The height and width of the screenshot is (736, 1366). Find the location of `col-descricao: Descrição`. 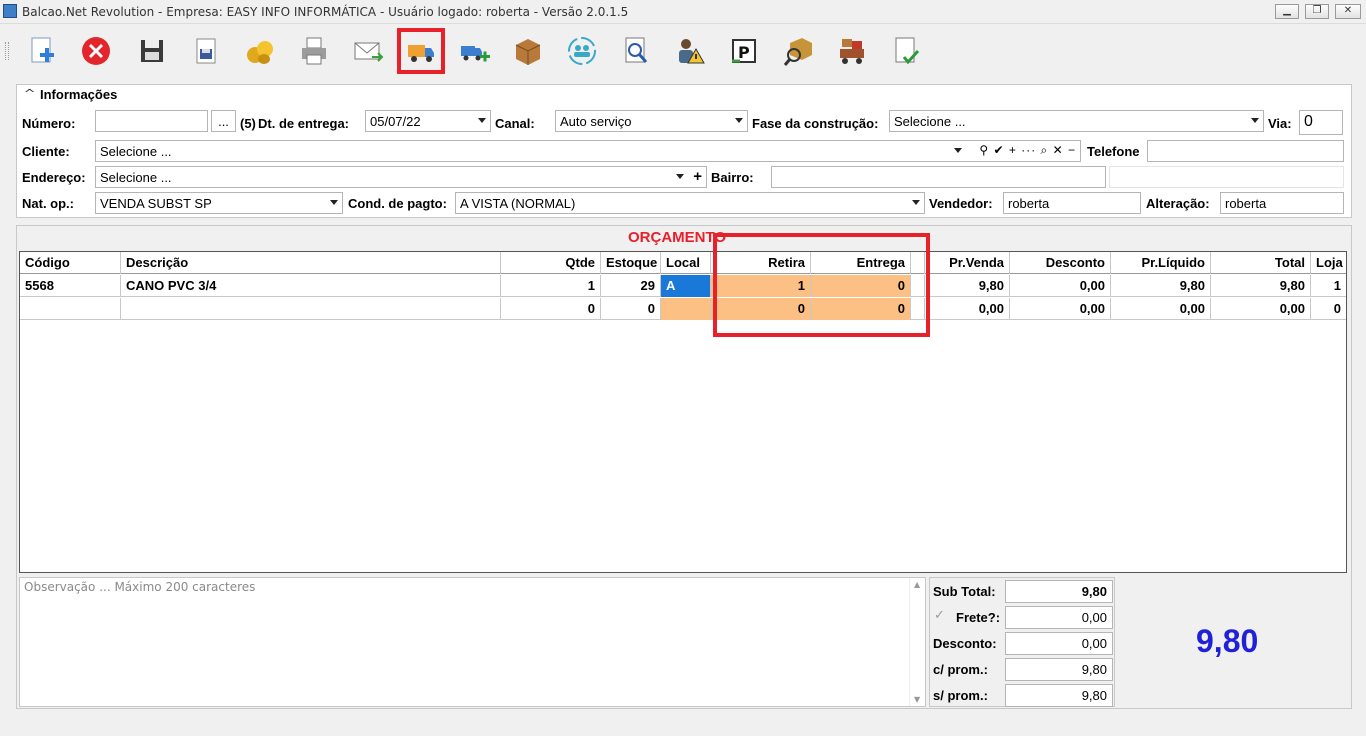

col-descricao: Descrição is located at coordinates (311, 263).